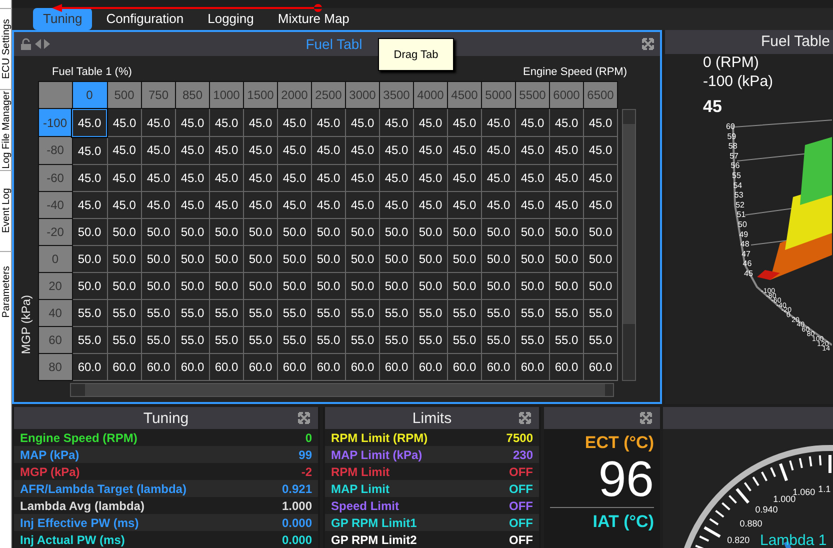 The height and width of the screenshot is (548, 833). What do you see at coordinates (55, 122) in the screenshot?
I see `row-header: -100` at bounding box center [55, 122].